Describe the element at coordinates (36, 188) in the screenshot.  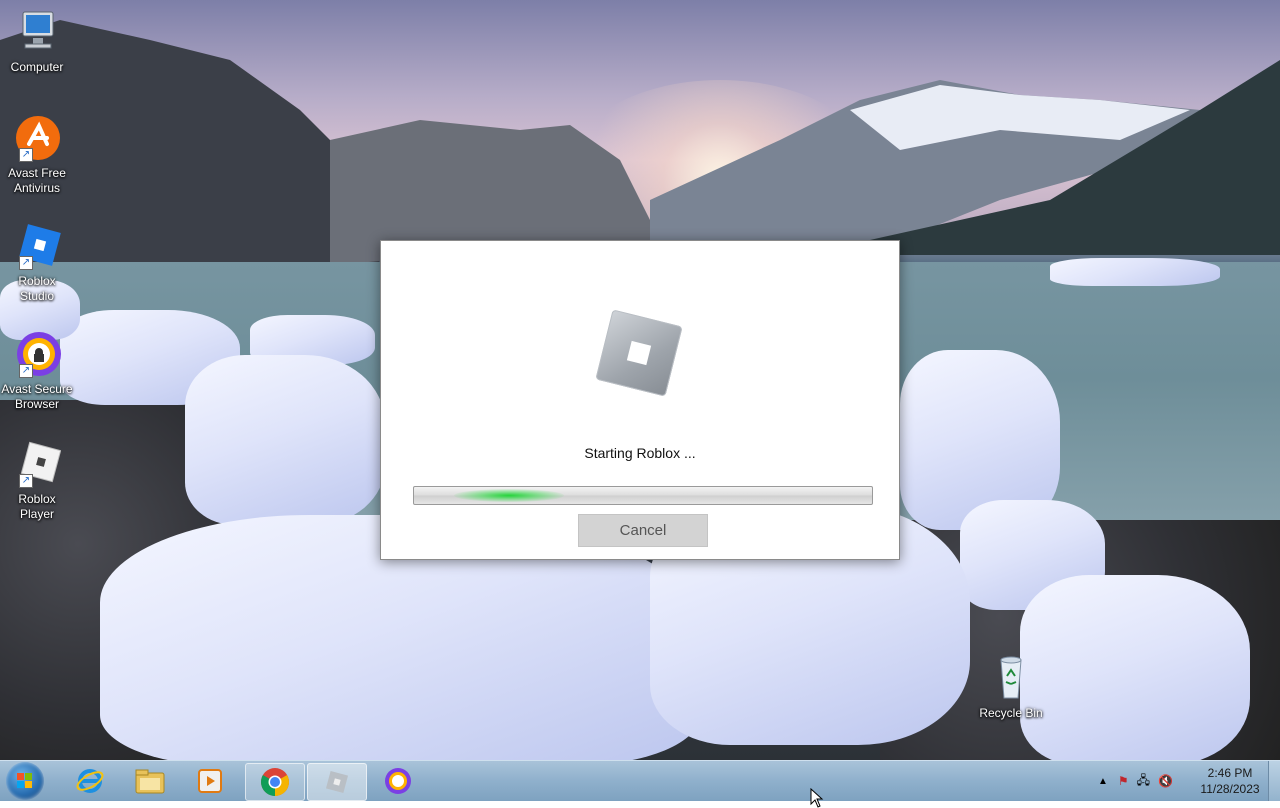
I see `desktop-icon-label: Antivirus` at that location.